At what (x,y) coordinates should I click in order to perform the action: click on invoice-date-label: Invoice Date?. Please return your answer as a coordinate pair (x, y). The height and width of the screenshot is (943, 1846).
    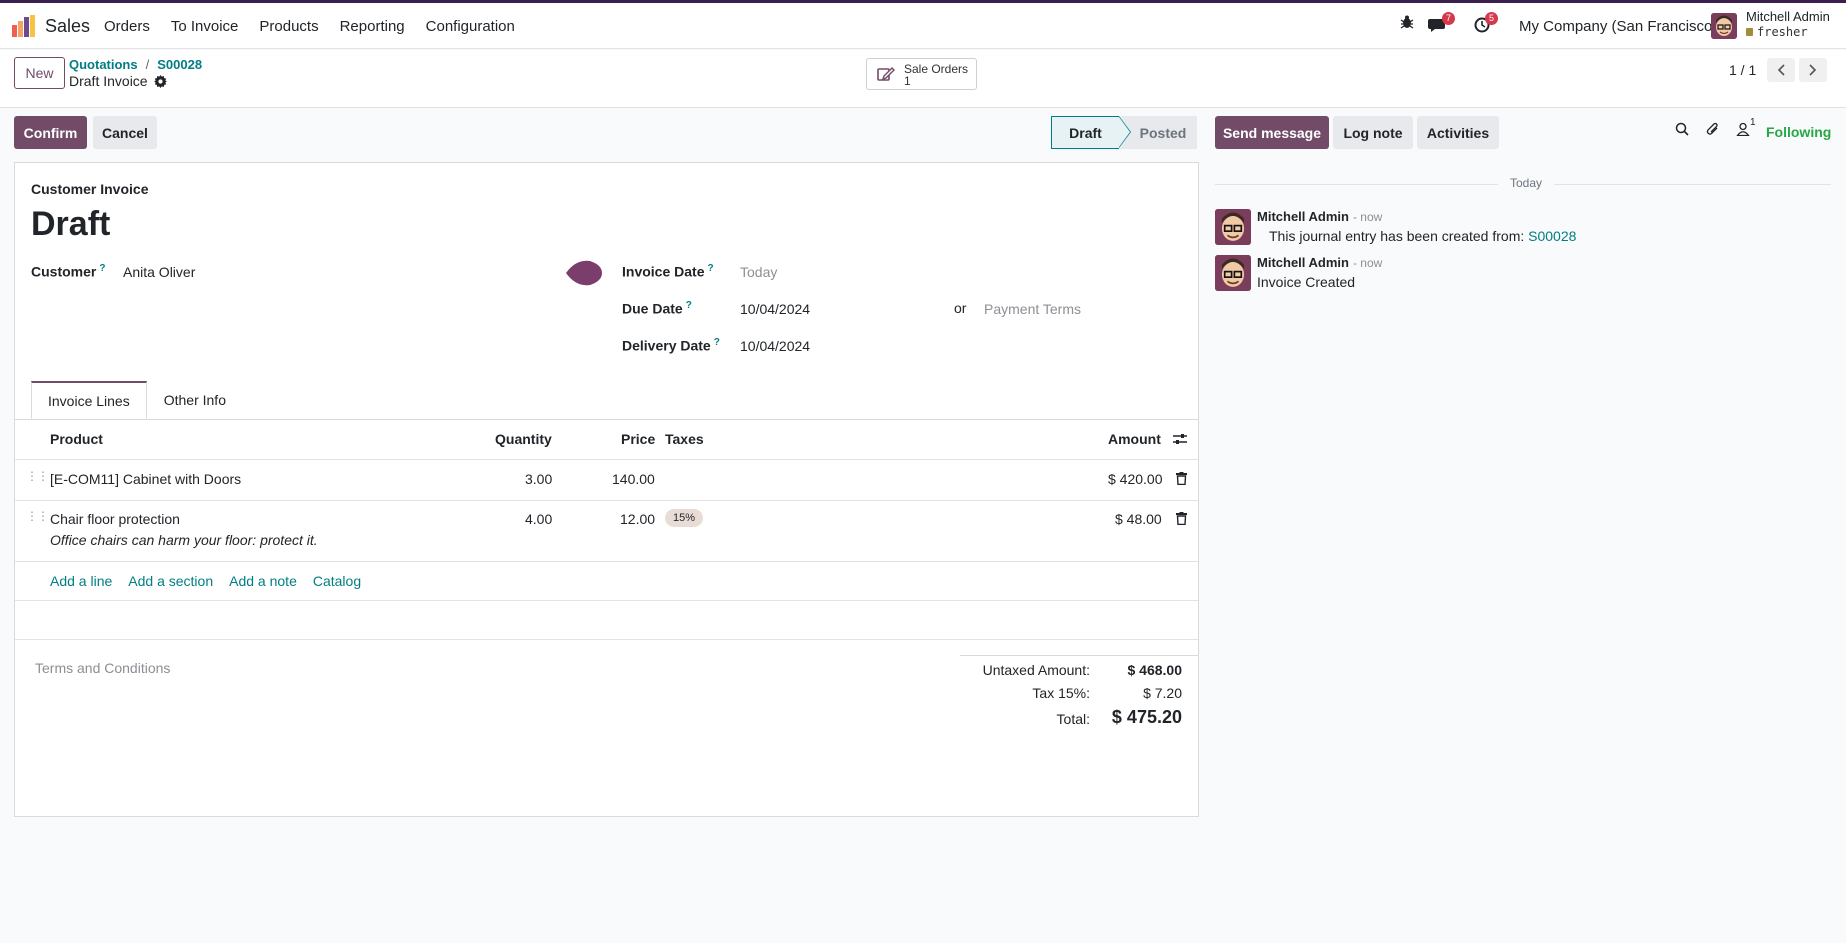
    Looking at the image, I should click on (668, 271).